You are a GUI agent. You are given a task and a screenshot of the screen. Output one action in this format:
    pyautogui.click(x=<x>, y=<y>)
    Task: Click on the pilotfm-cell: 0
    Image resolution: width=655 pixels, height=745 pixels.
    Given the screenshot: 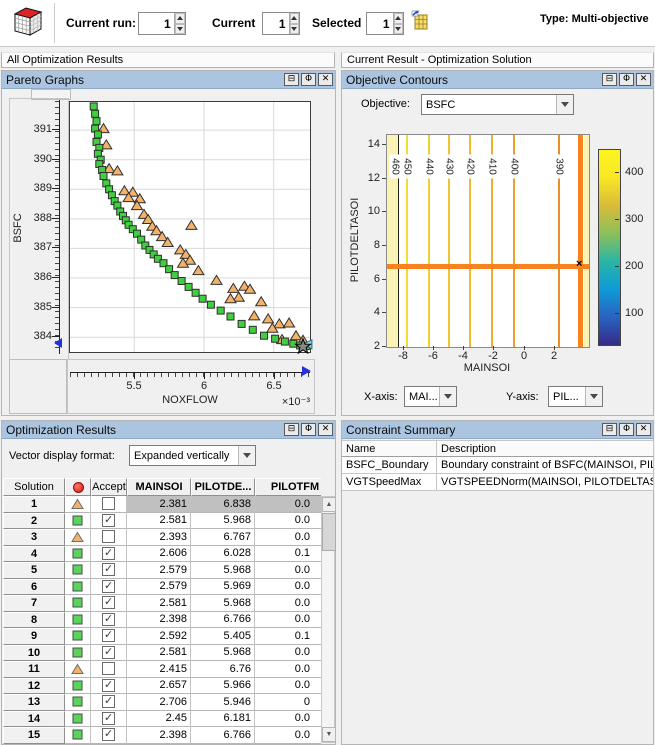 What is the action you would take?
    pyautogui.click(x=288, y=702)
    